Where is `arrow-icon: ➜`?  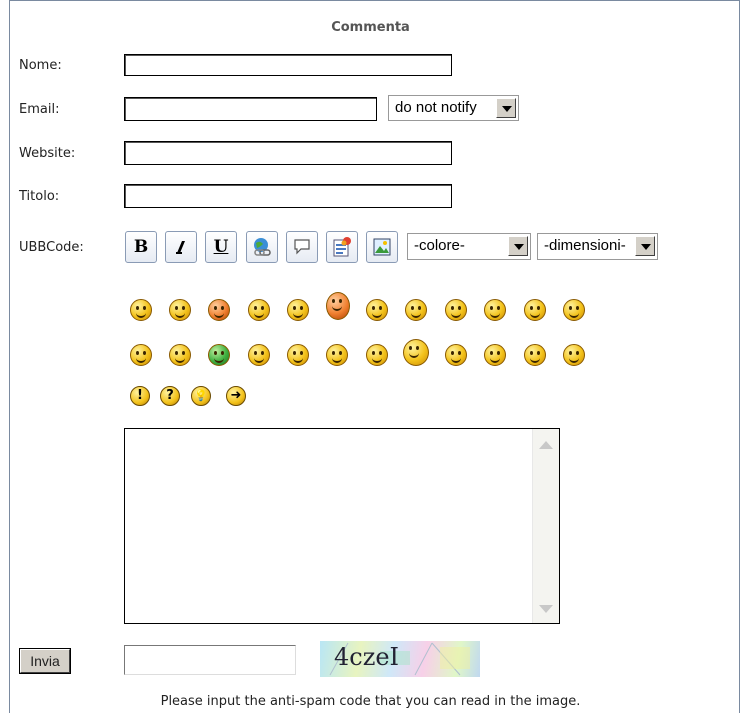
arrow-icon: ➜ is located at coordinates (236, 396).